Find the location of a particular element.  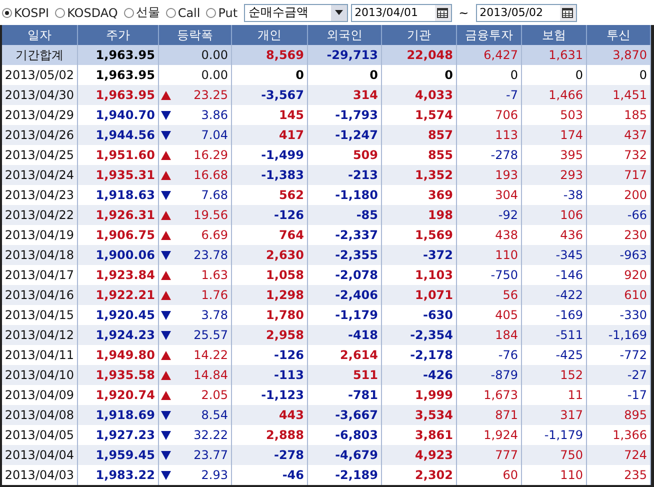

net-buy-cell: -126 is located at coordinates (270, 215).